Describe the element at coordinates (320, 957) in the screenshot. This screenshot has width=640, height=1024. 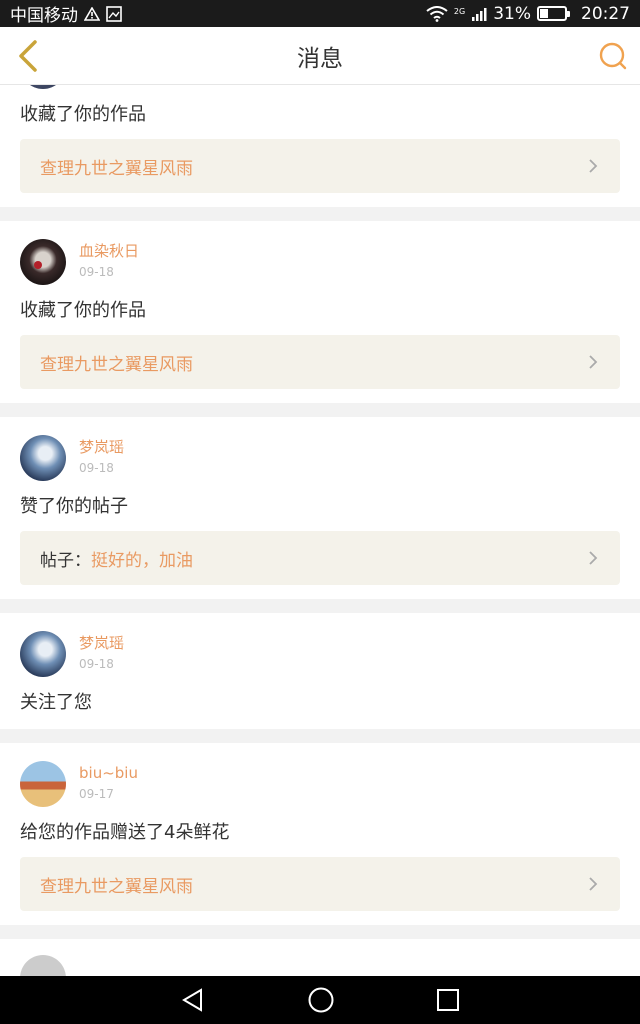
I see `message-item` at that location.